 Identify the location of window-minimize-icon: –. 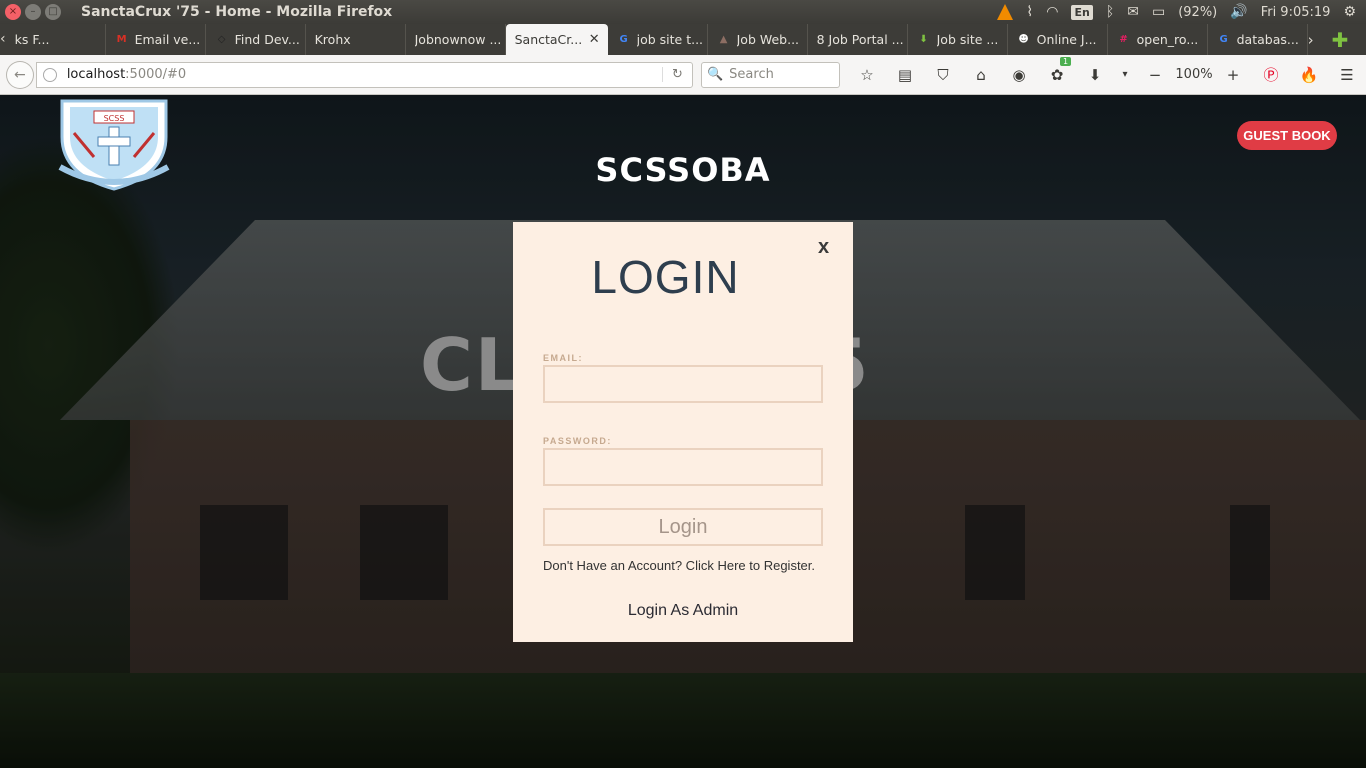
(33, 12).